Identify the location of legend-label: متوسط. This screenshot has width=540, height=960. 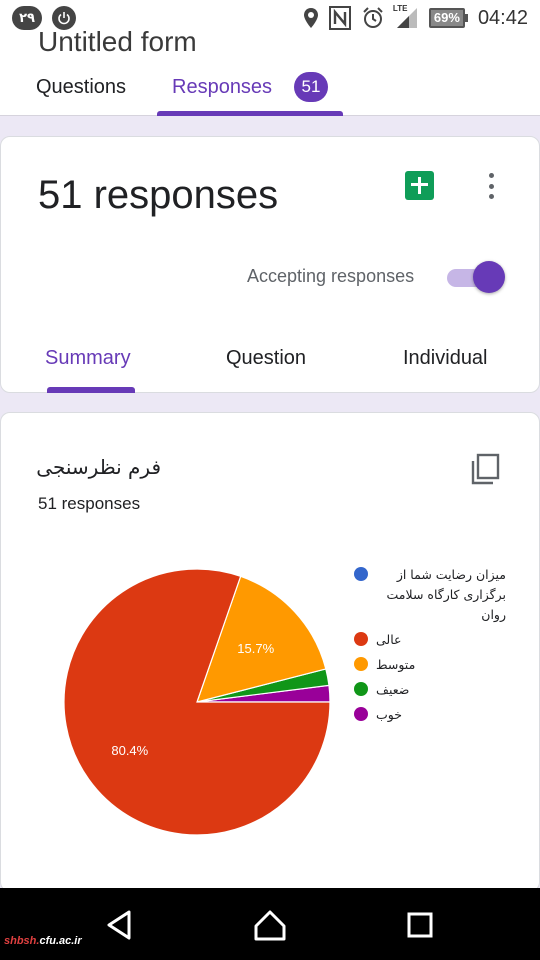
(396, 664).